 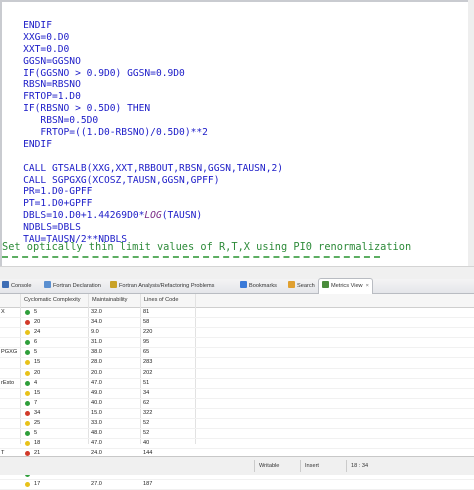 I want to click on cyclomatic-complexity-value: 25, so click(x=37, y=423).